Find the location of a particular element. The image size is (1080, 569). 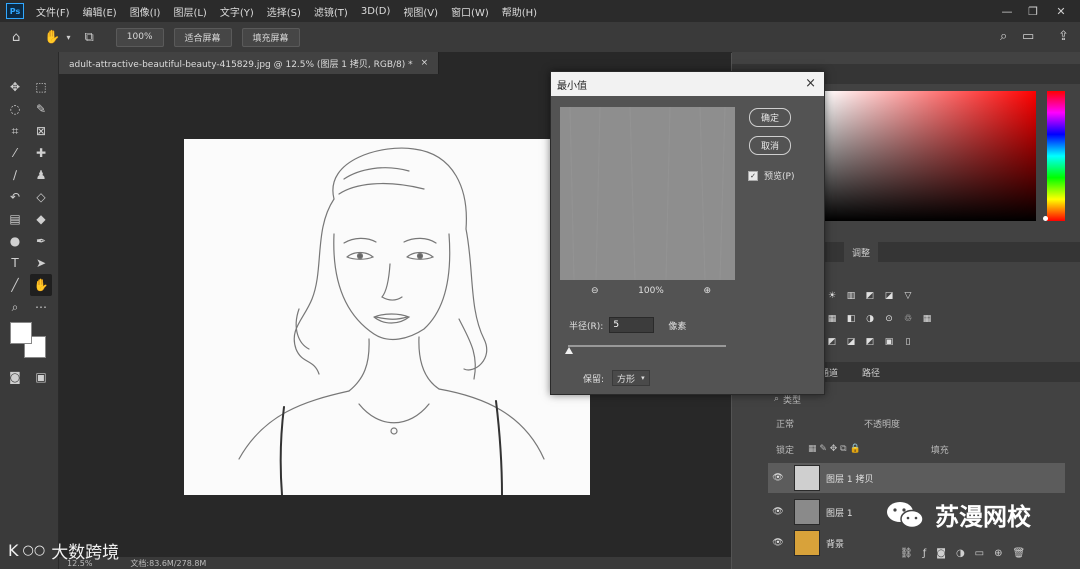

search-icon: ⌕ is located at coordinates (1003, 36).